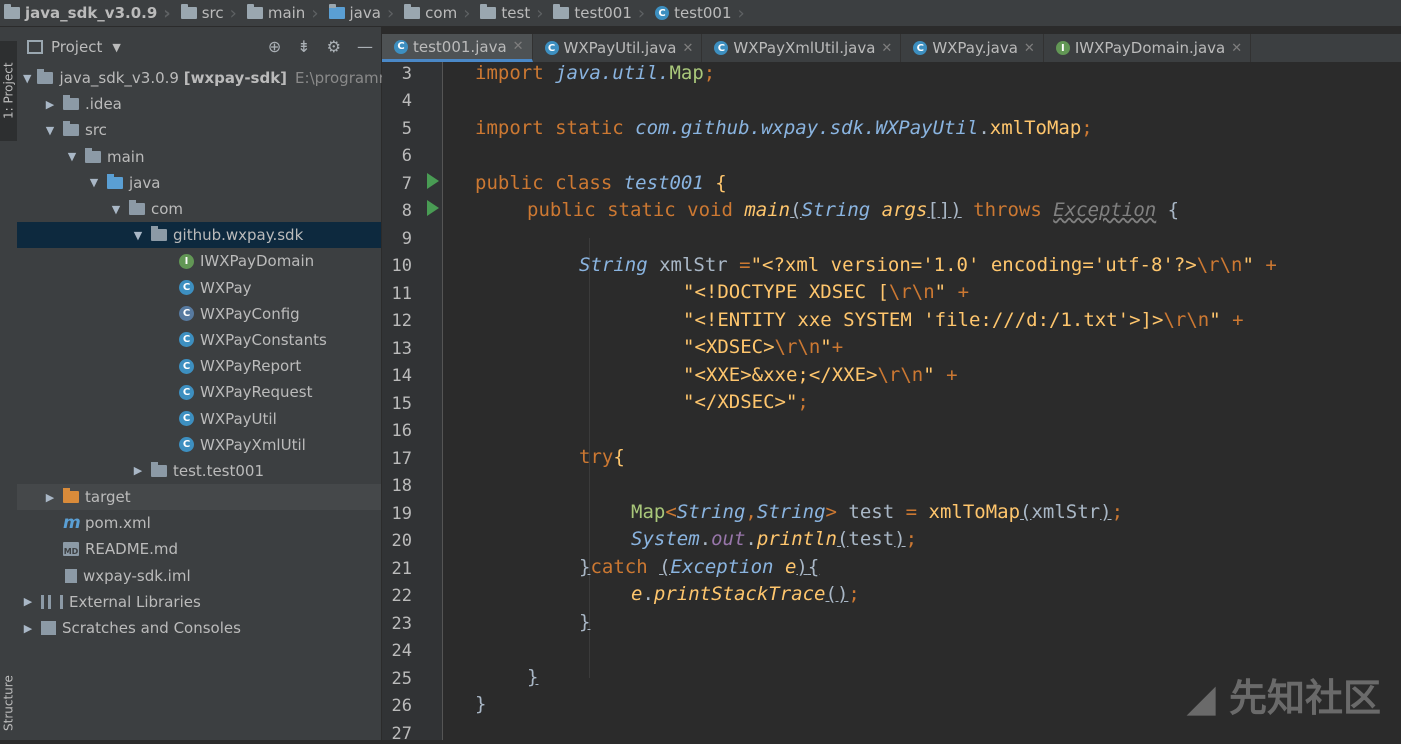 Image resolution: width=1401 pixels, height=744 pixels. I want to click on line-number: 21, so click(401, 569).